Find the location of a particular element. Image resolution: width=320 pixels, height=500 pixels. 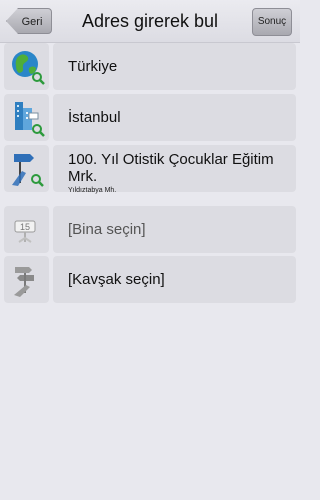

city-buildings-search-icon is located at coordinates (26, 117).